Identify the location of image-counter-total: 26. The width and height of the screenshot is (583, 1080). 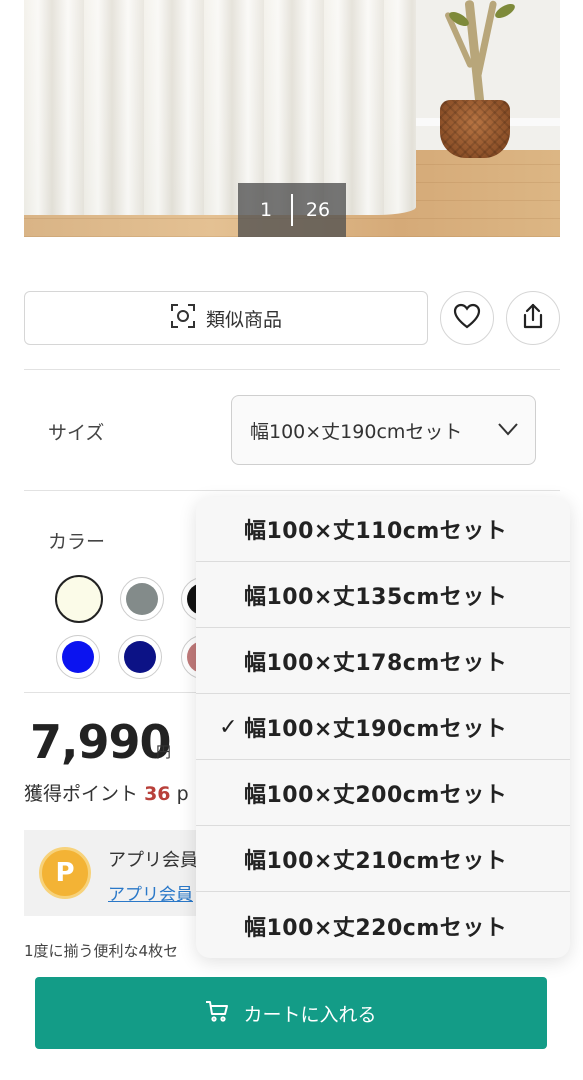
(318, 210).